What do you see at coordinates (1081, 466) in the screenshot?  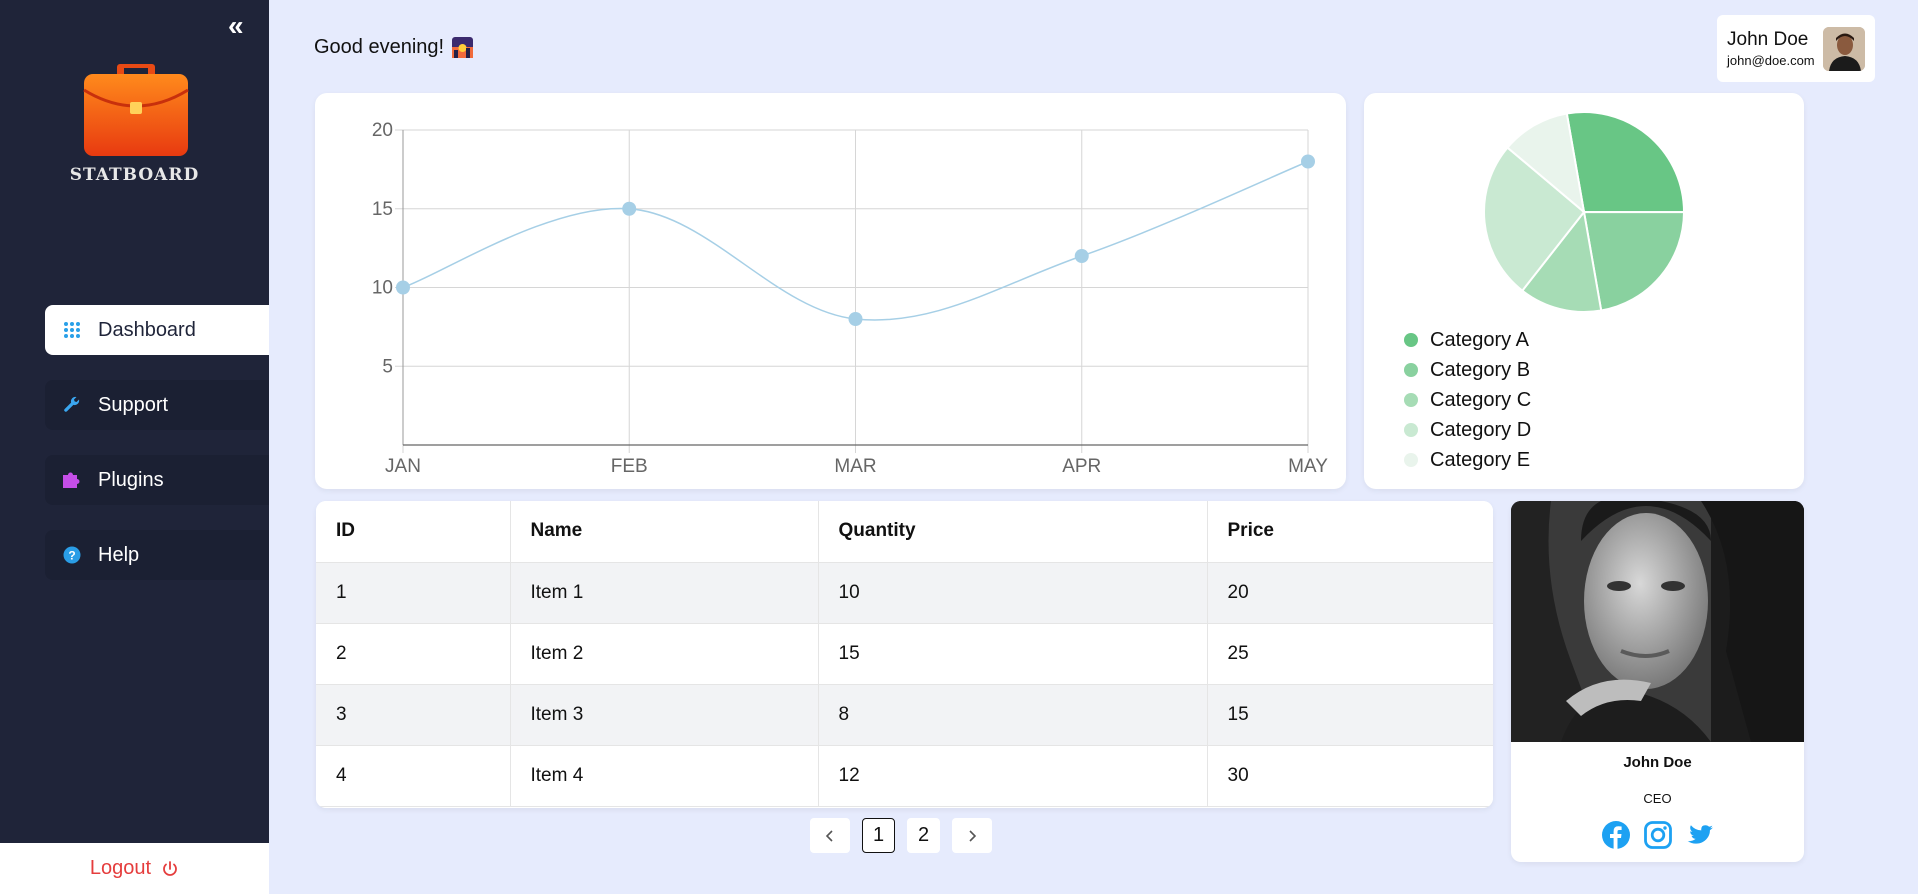 I see `x-tick-label: APR` at bounding box center [1081, 466].